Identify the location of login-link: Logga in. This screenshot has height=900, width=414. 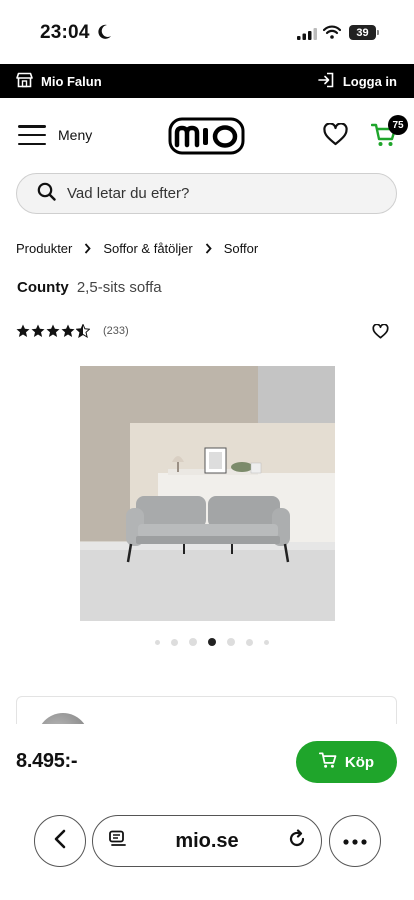
(357, 81).